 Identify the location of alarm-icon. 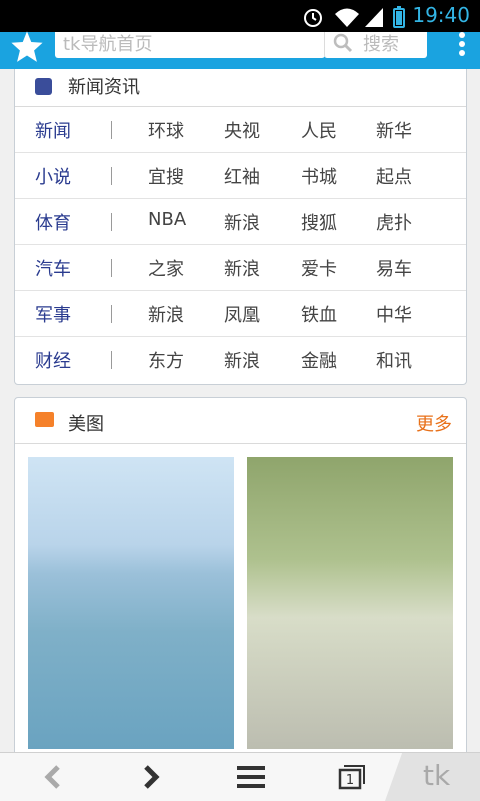
(313, 18).